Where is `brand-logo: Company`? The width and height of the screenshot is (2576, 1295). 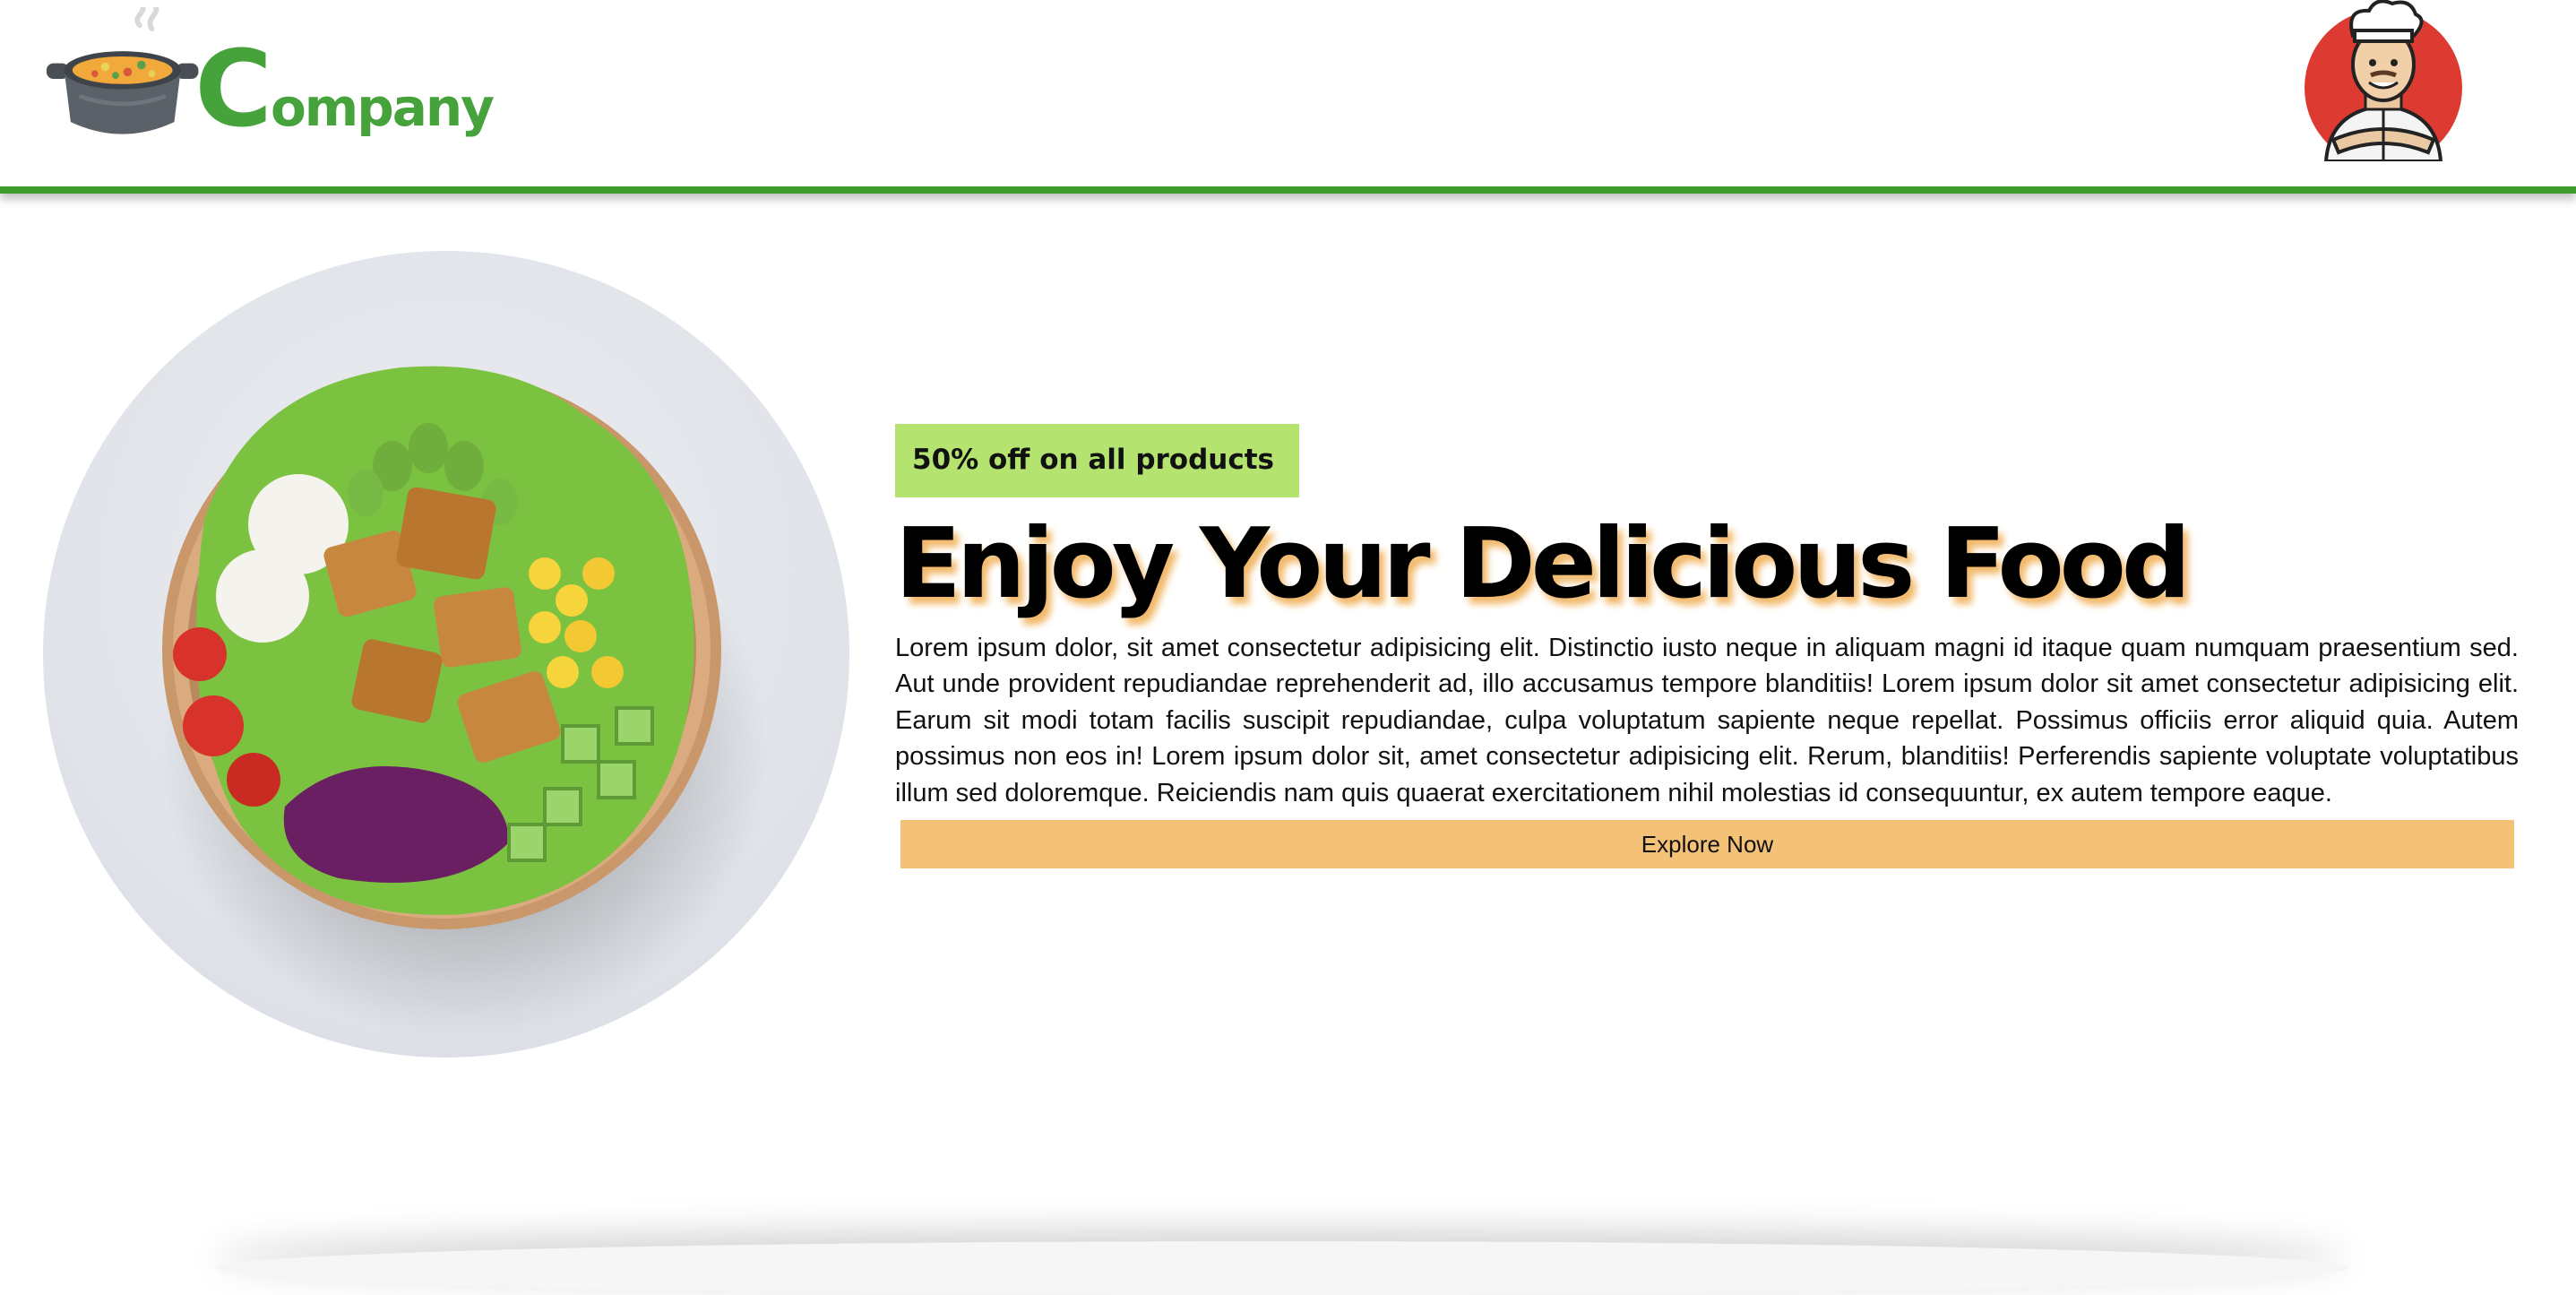
brand-logo: Company is located at coordinates (270, 79).